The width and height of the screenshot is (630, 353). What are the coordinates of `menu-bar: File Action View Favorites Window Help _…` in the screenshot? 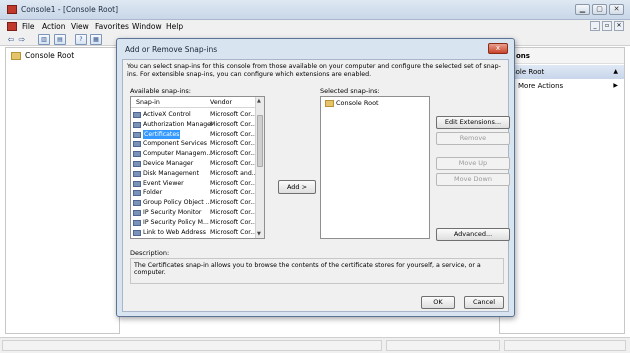 It's located at (315, 26).